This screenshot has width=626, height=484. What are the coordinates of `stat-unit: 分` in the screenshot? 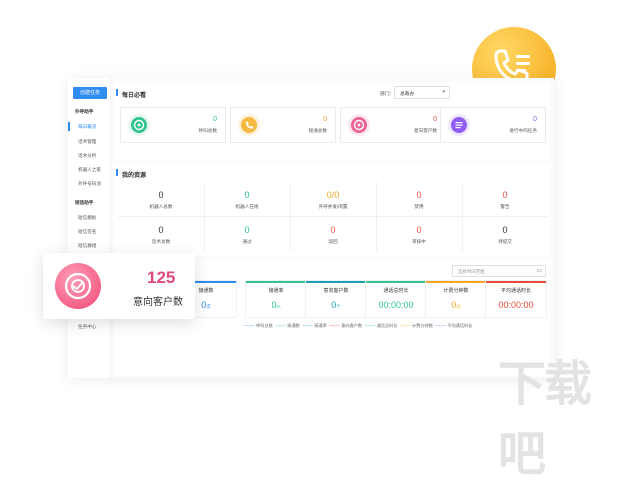 It's located at (458, 306).